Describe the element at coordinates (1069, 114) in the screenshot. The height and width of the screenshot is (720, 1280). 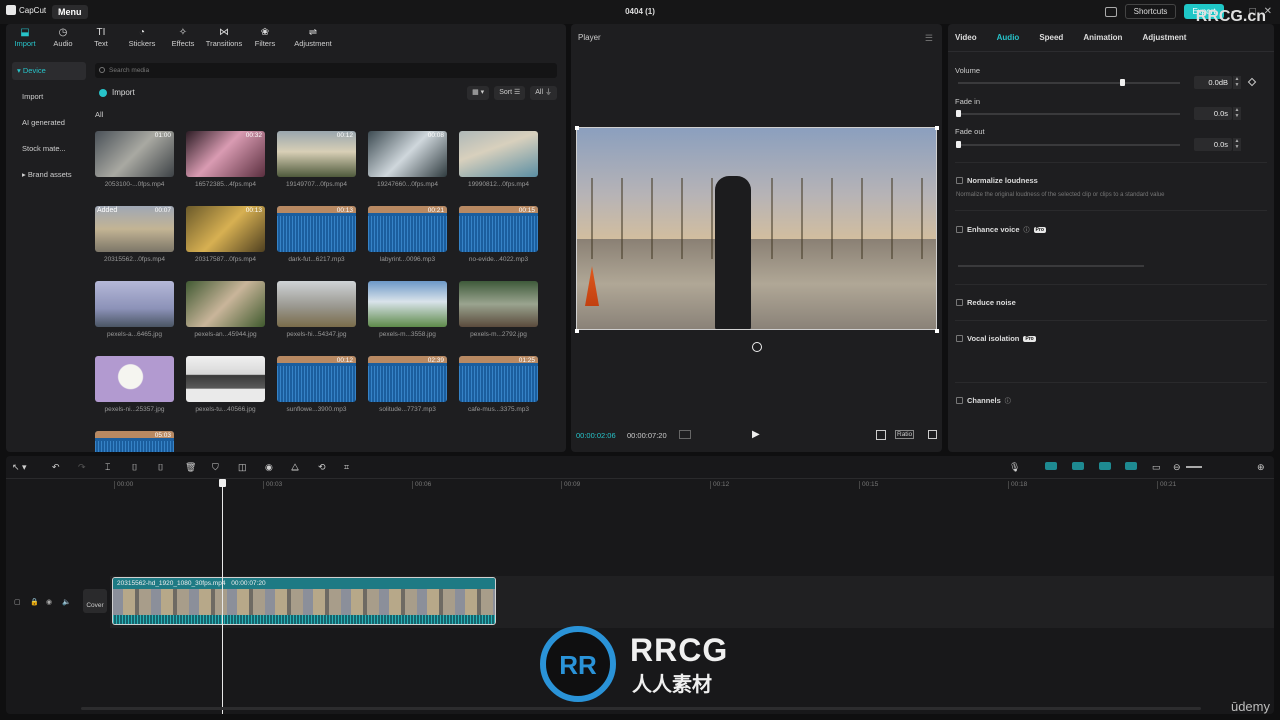
I see `fade-in-slider` at that location.